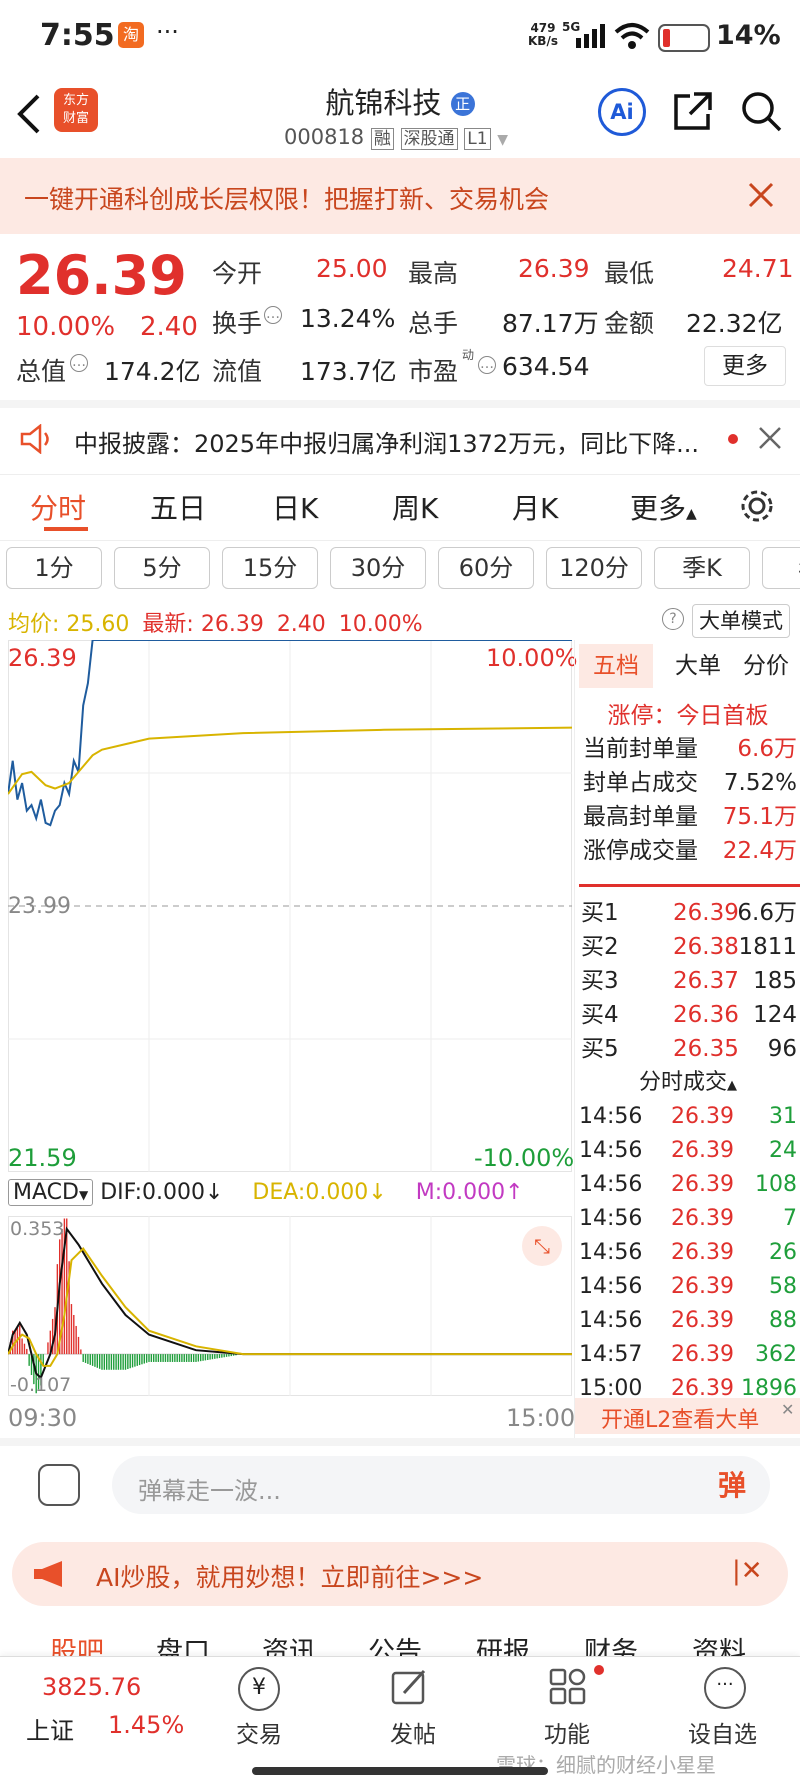 Image resolution: width=800 pixels, height=1779 pixels. I want to click on function-grid-icon, so click(568, 1687).